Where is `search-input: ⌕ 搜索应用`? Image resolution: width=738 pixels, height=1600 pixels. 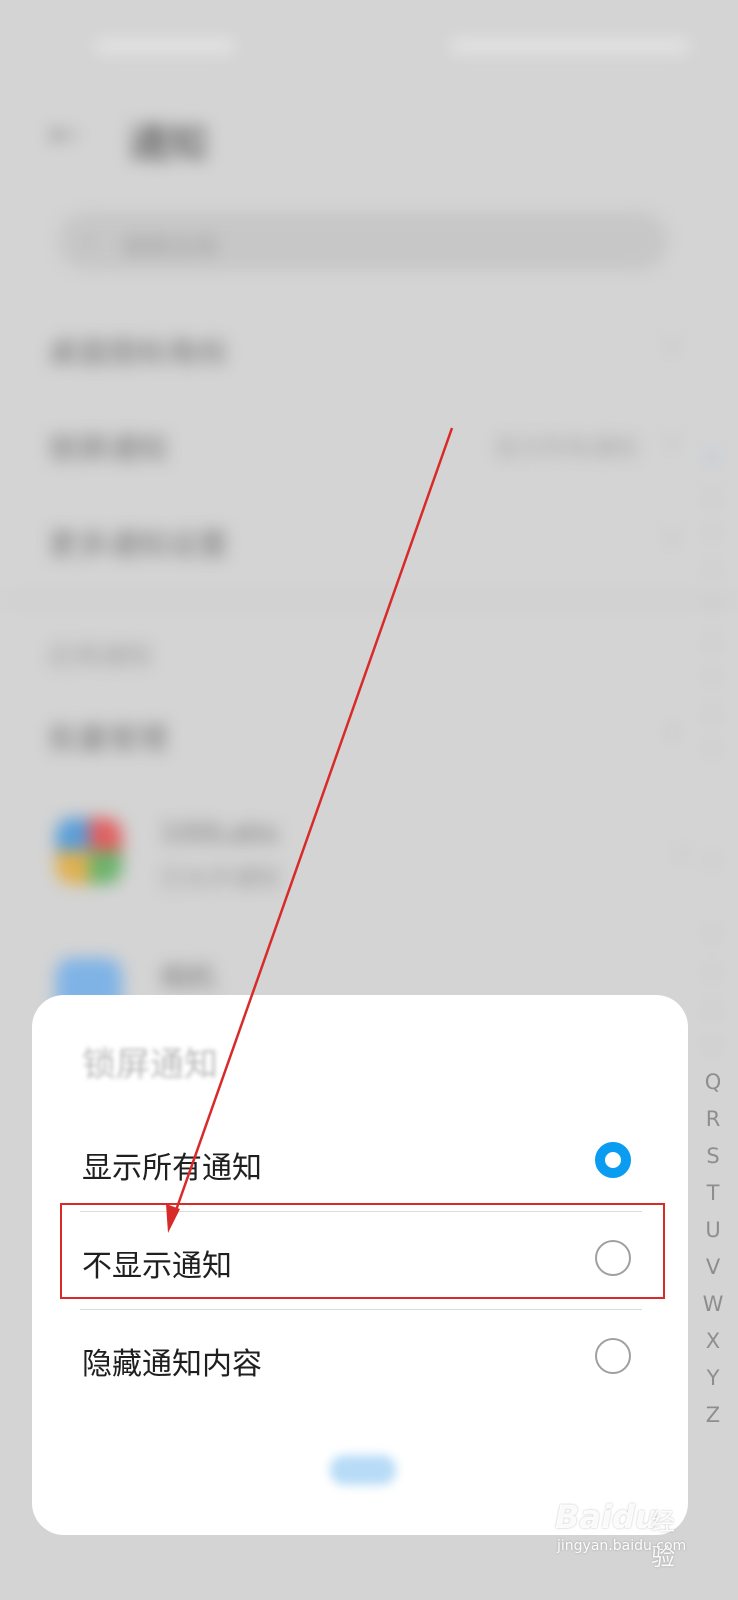
search-input: ⌕ 搜索应用 is located at coordinates (363, 241).